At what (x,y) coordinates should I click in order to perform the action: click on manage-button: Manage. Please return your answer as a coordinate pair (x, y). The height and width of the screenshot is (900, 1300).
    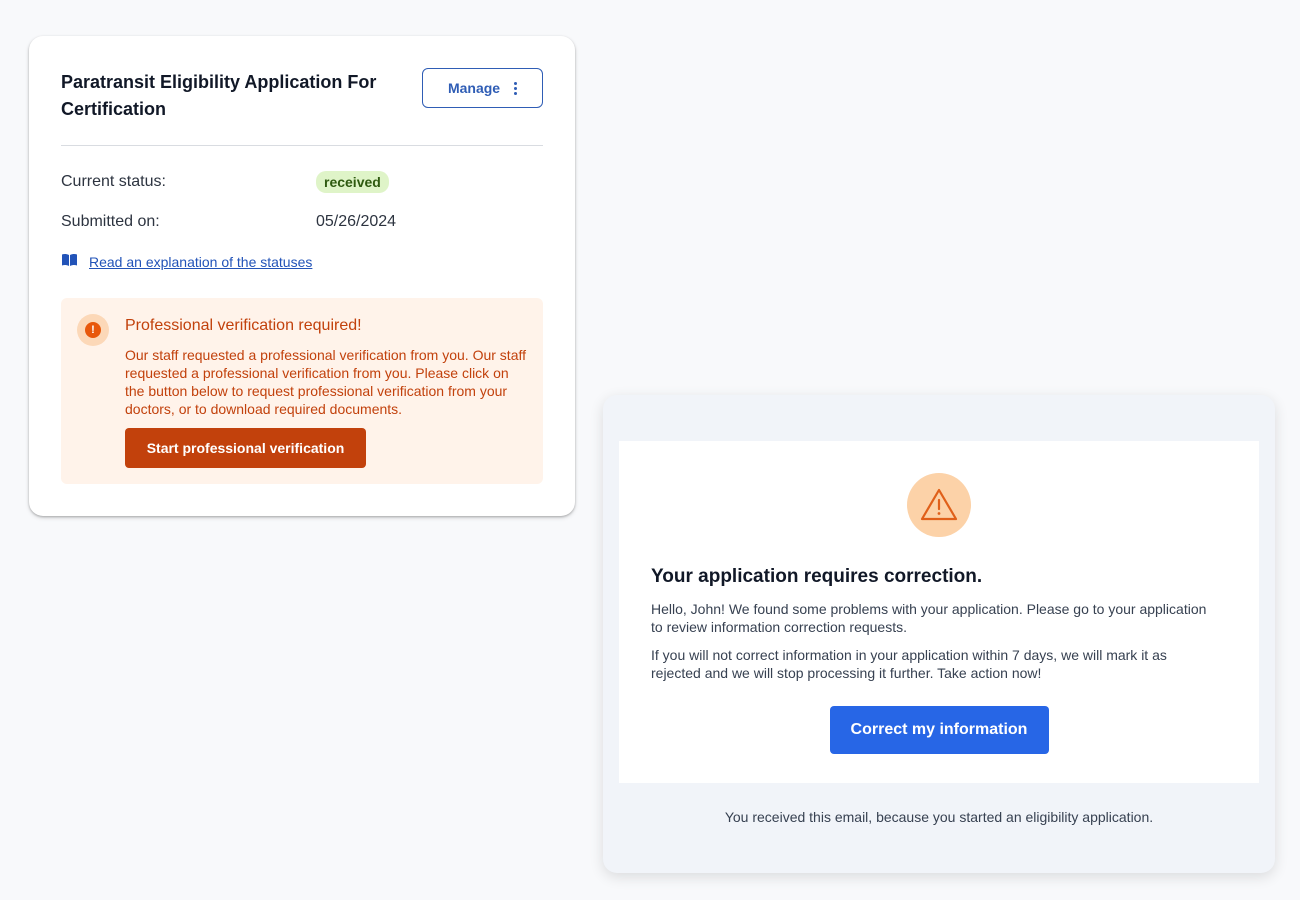
    Looking at the image, I should click on (482, 88).